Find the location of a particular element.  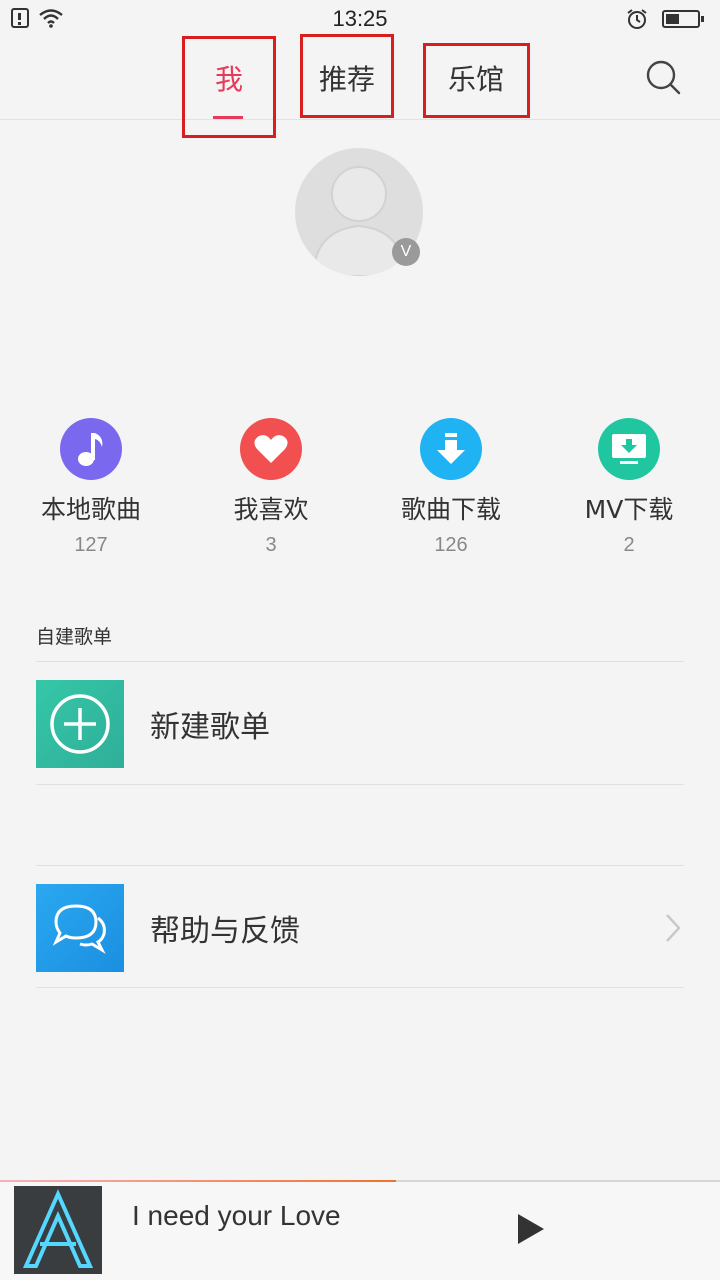

section-label-my-playlists: 自建歌单 is located at coordinates (74, 637).